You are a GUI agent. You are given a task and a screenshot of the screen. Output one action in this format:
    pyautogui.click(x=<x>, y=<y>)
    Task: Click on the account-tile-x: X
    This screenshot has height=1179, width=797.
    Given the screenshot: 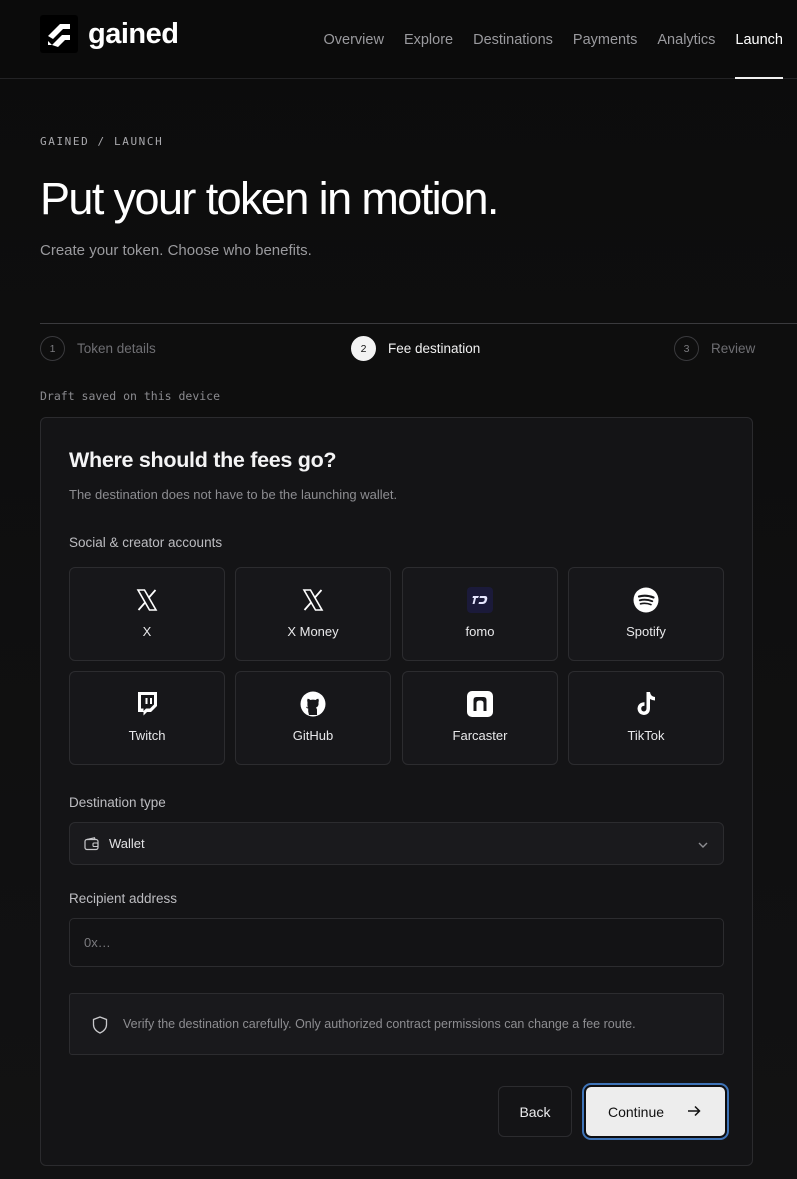 What is the action you would take?
    pyautogui.click(x=147, y=614)
    